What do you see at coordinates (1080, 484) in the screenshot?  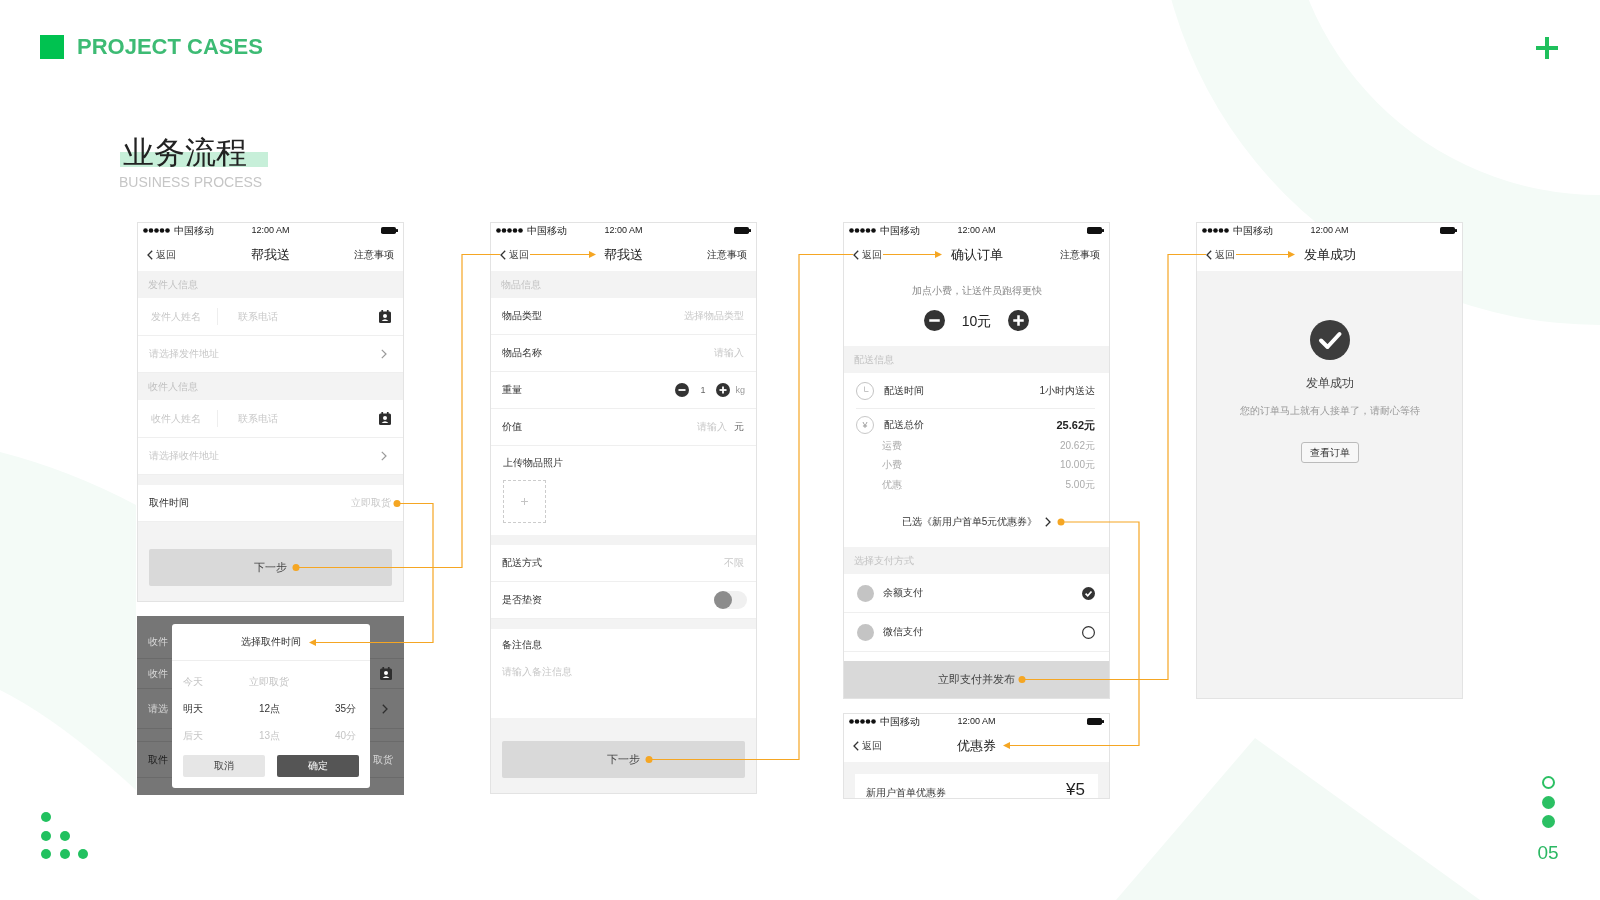 I see `fee-value: 5.00元` at bounding box center [1080, 484].